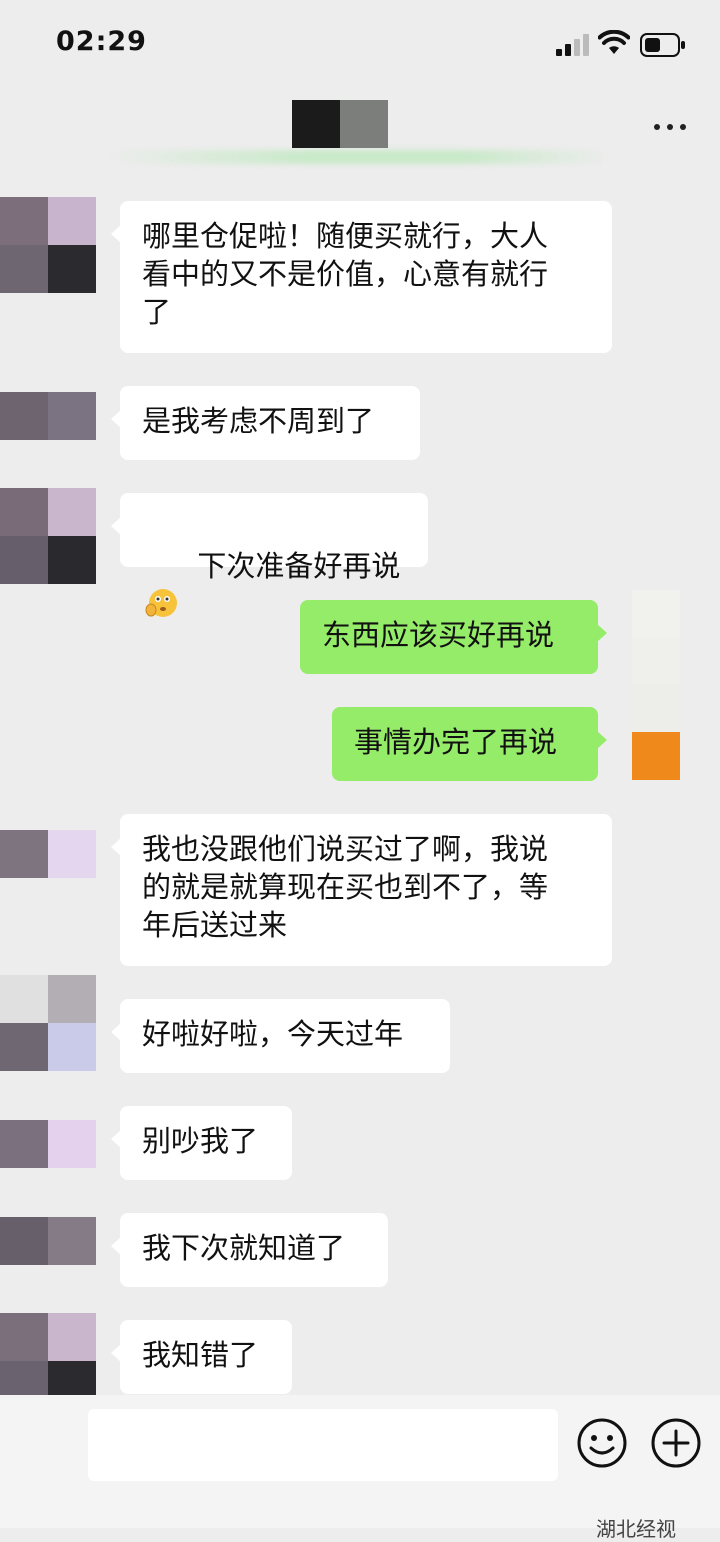 The image size is (720, 1542). I want to click on battery-icon, so click(662, 45).